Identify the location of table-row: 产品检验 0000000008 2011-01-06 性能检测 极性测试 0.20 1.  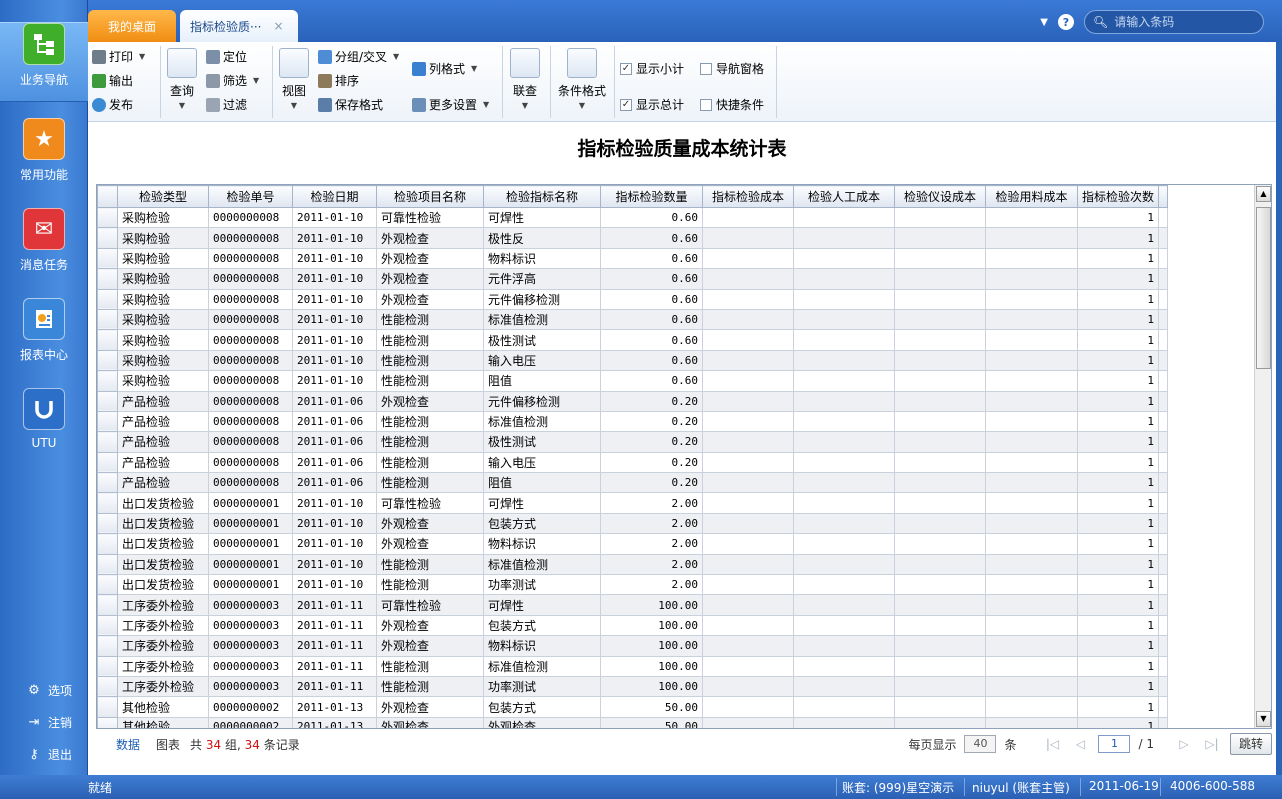
(632, 442).